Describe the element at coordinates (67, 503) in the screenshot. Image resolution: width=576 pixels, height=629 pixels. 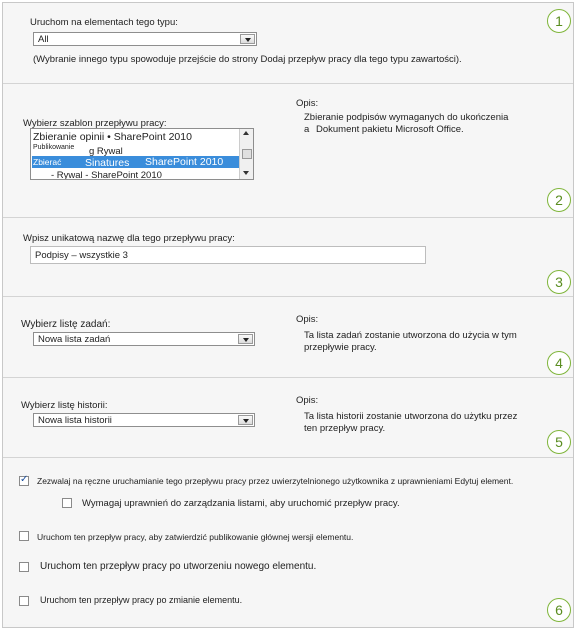
I see `require-manage-lists-checkbox` at that location.